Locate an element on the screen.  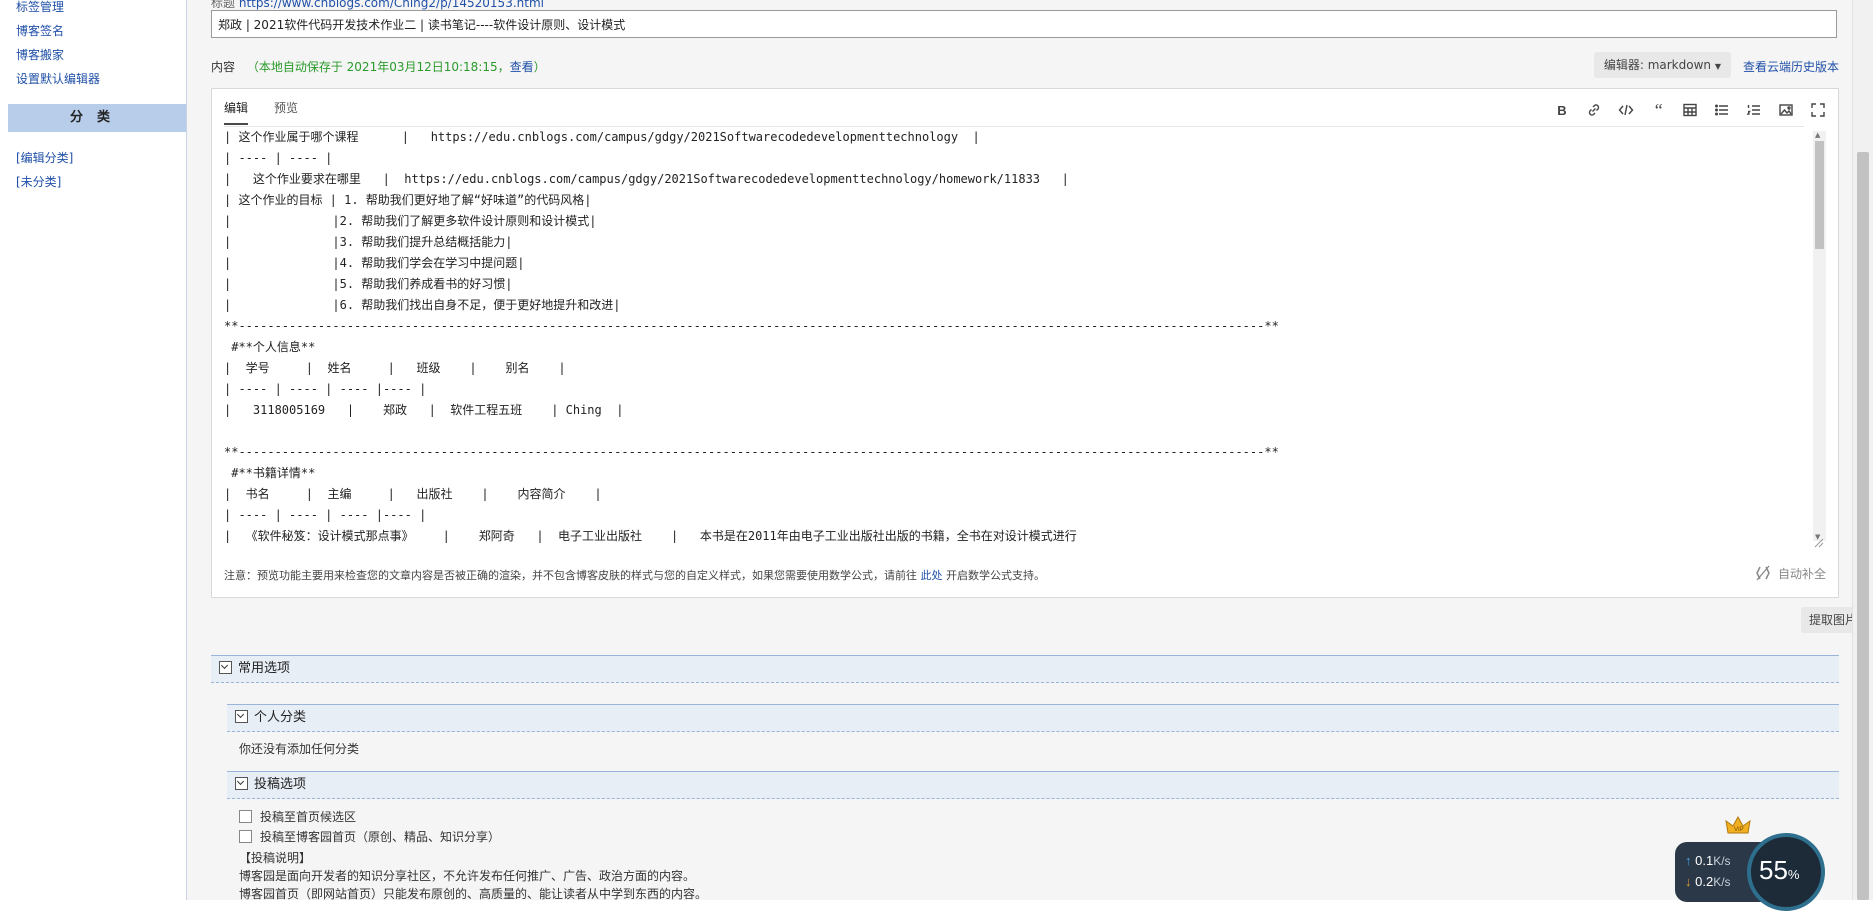
percent-sign: % is located at coordinates (1793, 874).